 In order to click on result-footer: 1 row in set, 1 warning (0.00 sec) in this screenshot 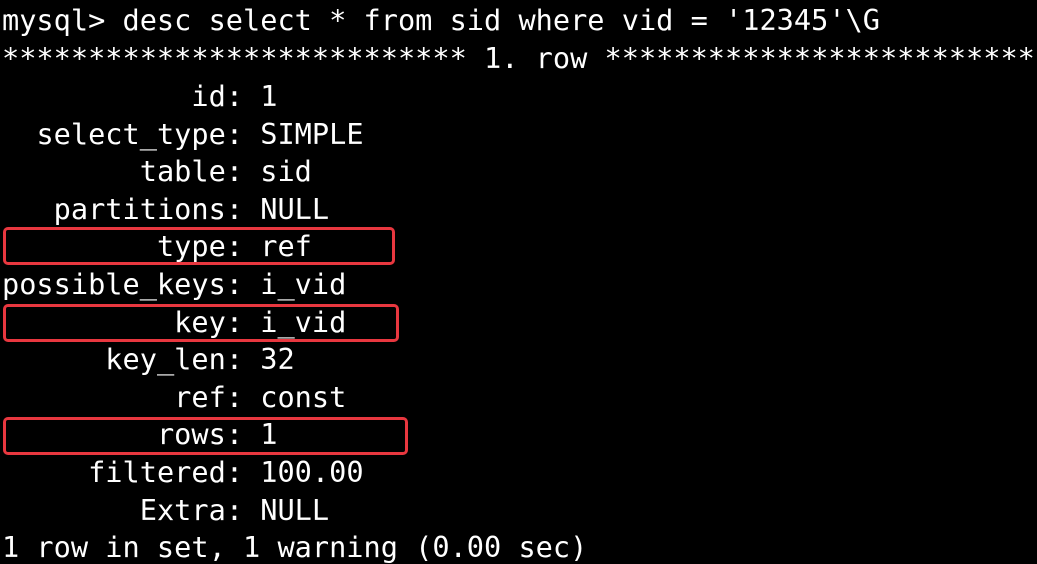, I will do `click(295, 547)`.